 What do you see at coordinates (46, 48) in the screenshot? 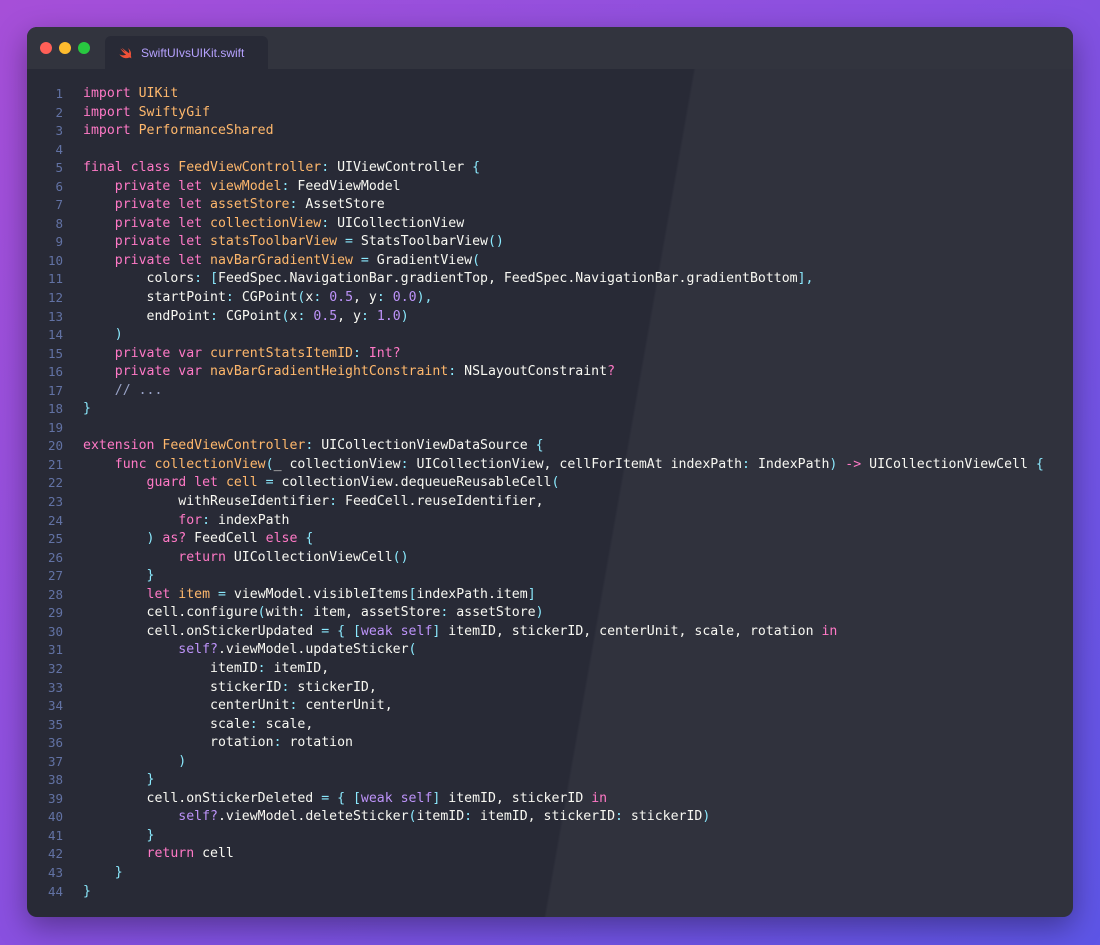
I see `close-button` at bounding box center [46, 48].